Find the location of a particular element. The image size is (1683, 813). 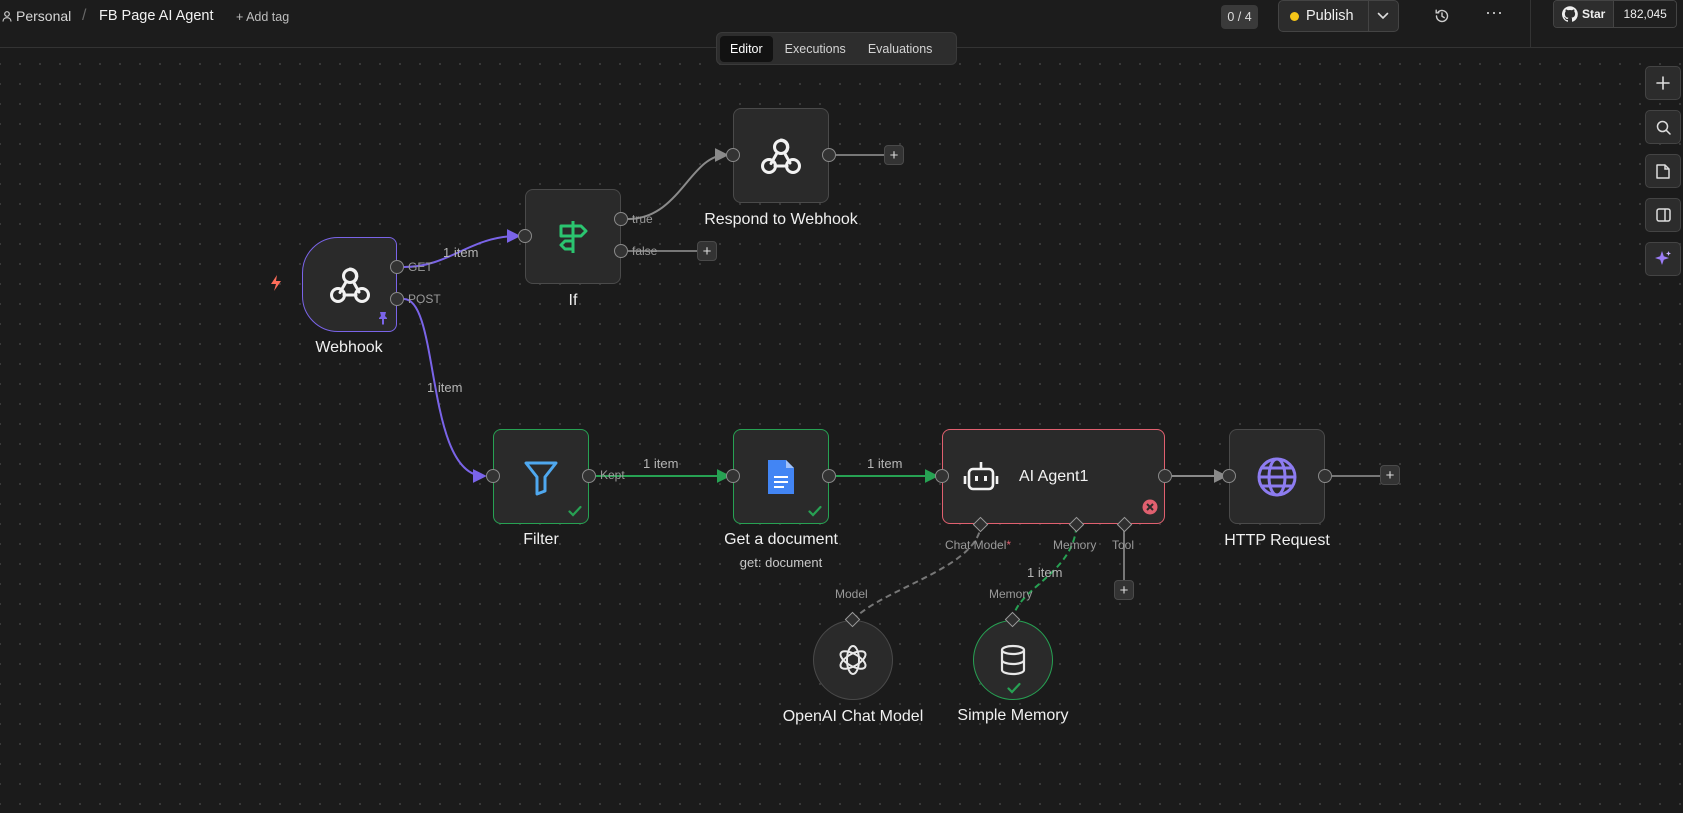

node-ai-agent: AI Agent1 is located at coordinates (1053, 476).